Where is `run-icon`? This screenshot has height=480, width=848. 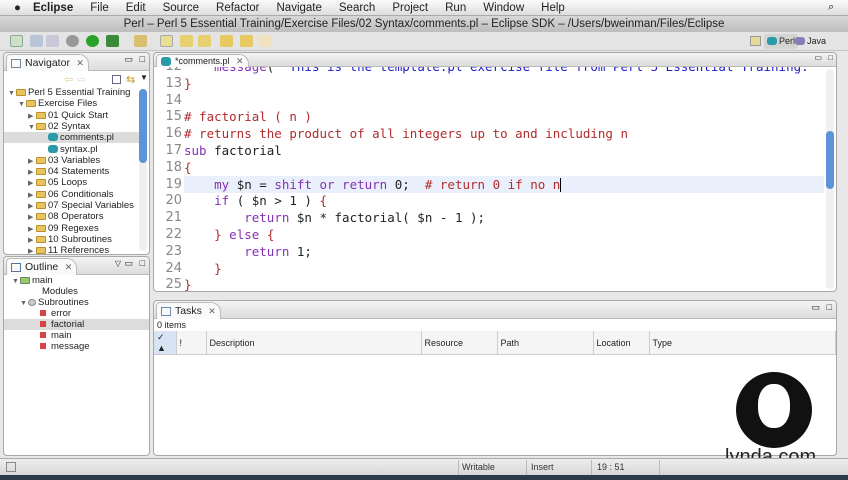 run-icon is located at coordinates (92, 41).